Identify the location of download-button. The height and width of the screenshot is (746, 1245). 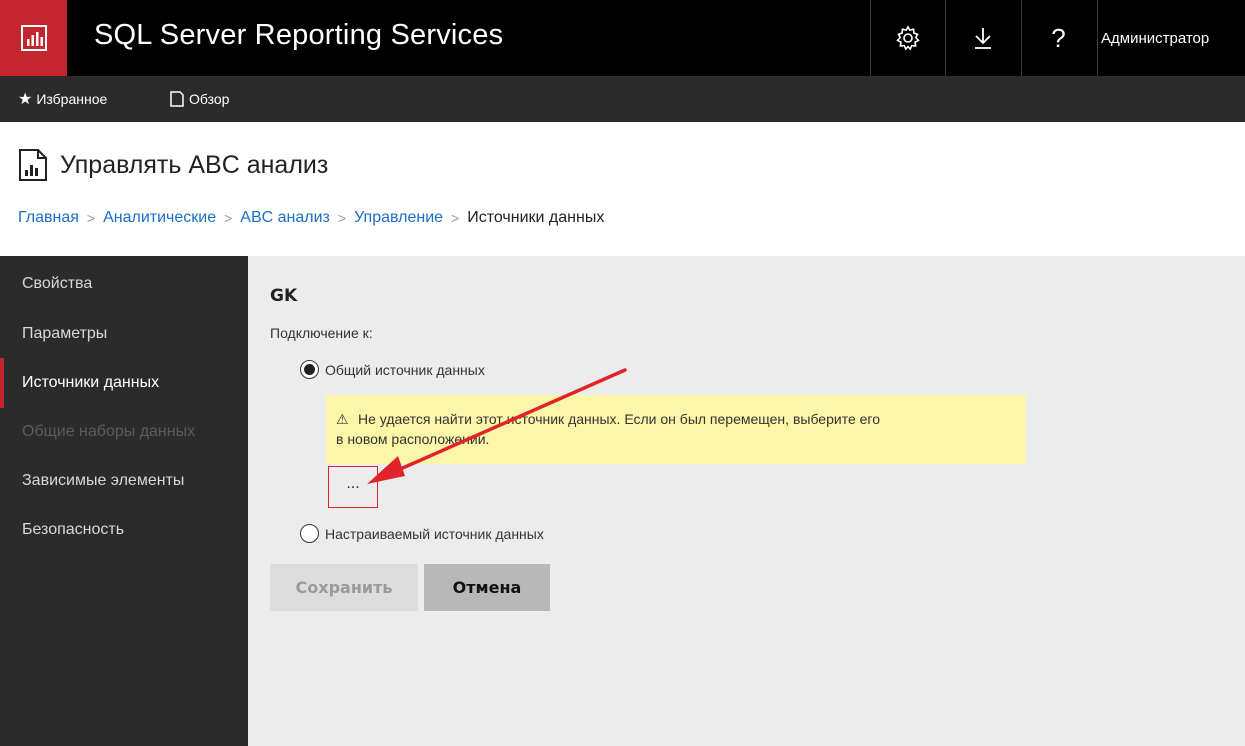
(982, 38).